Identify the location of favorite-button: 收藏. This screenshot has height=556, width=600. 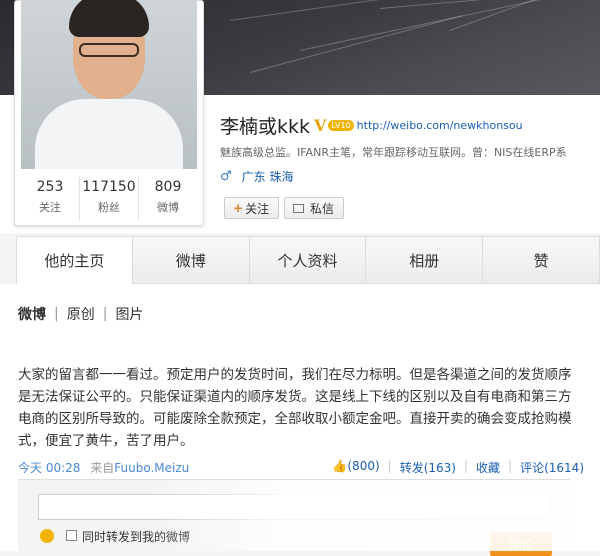
(488, 467).